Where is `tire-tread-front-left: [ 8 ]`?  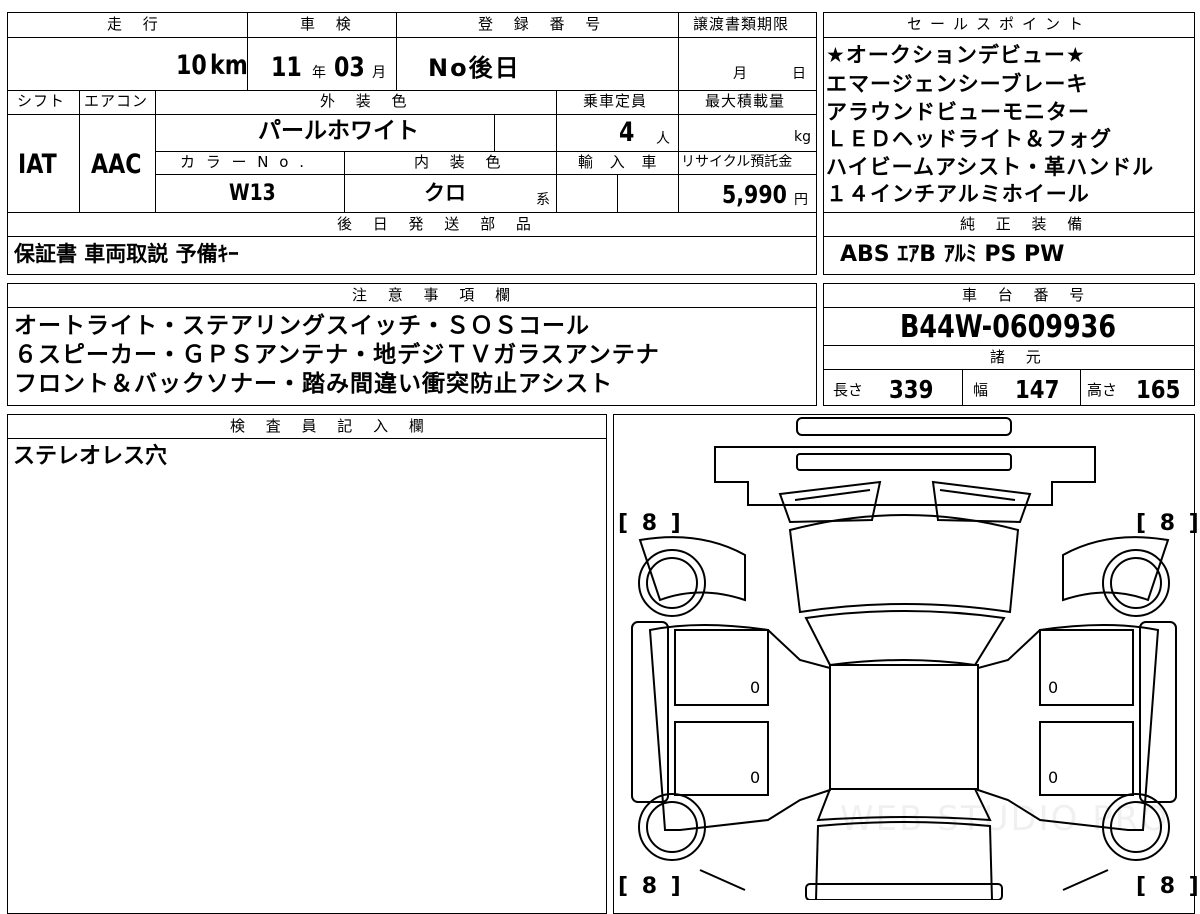 tire-tread-front-left: [ 8 ] is located at coordinates (651, 523).